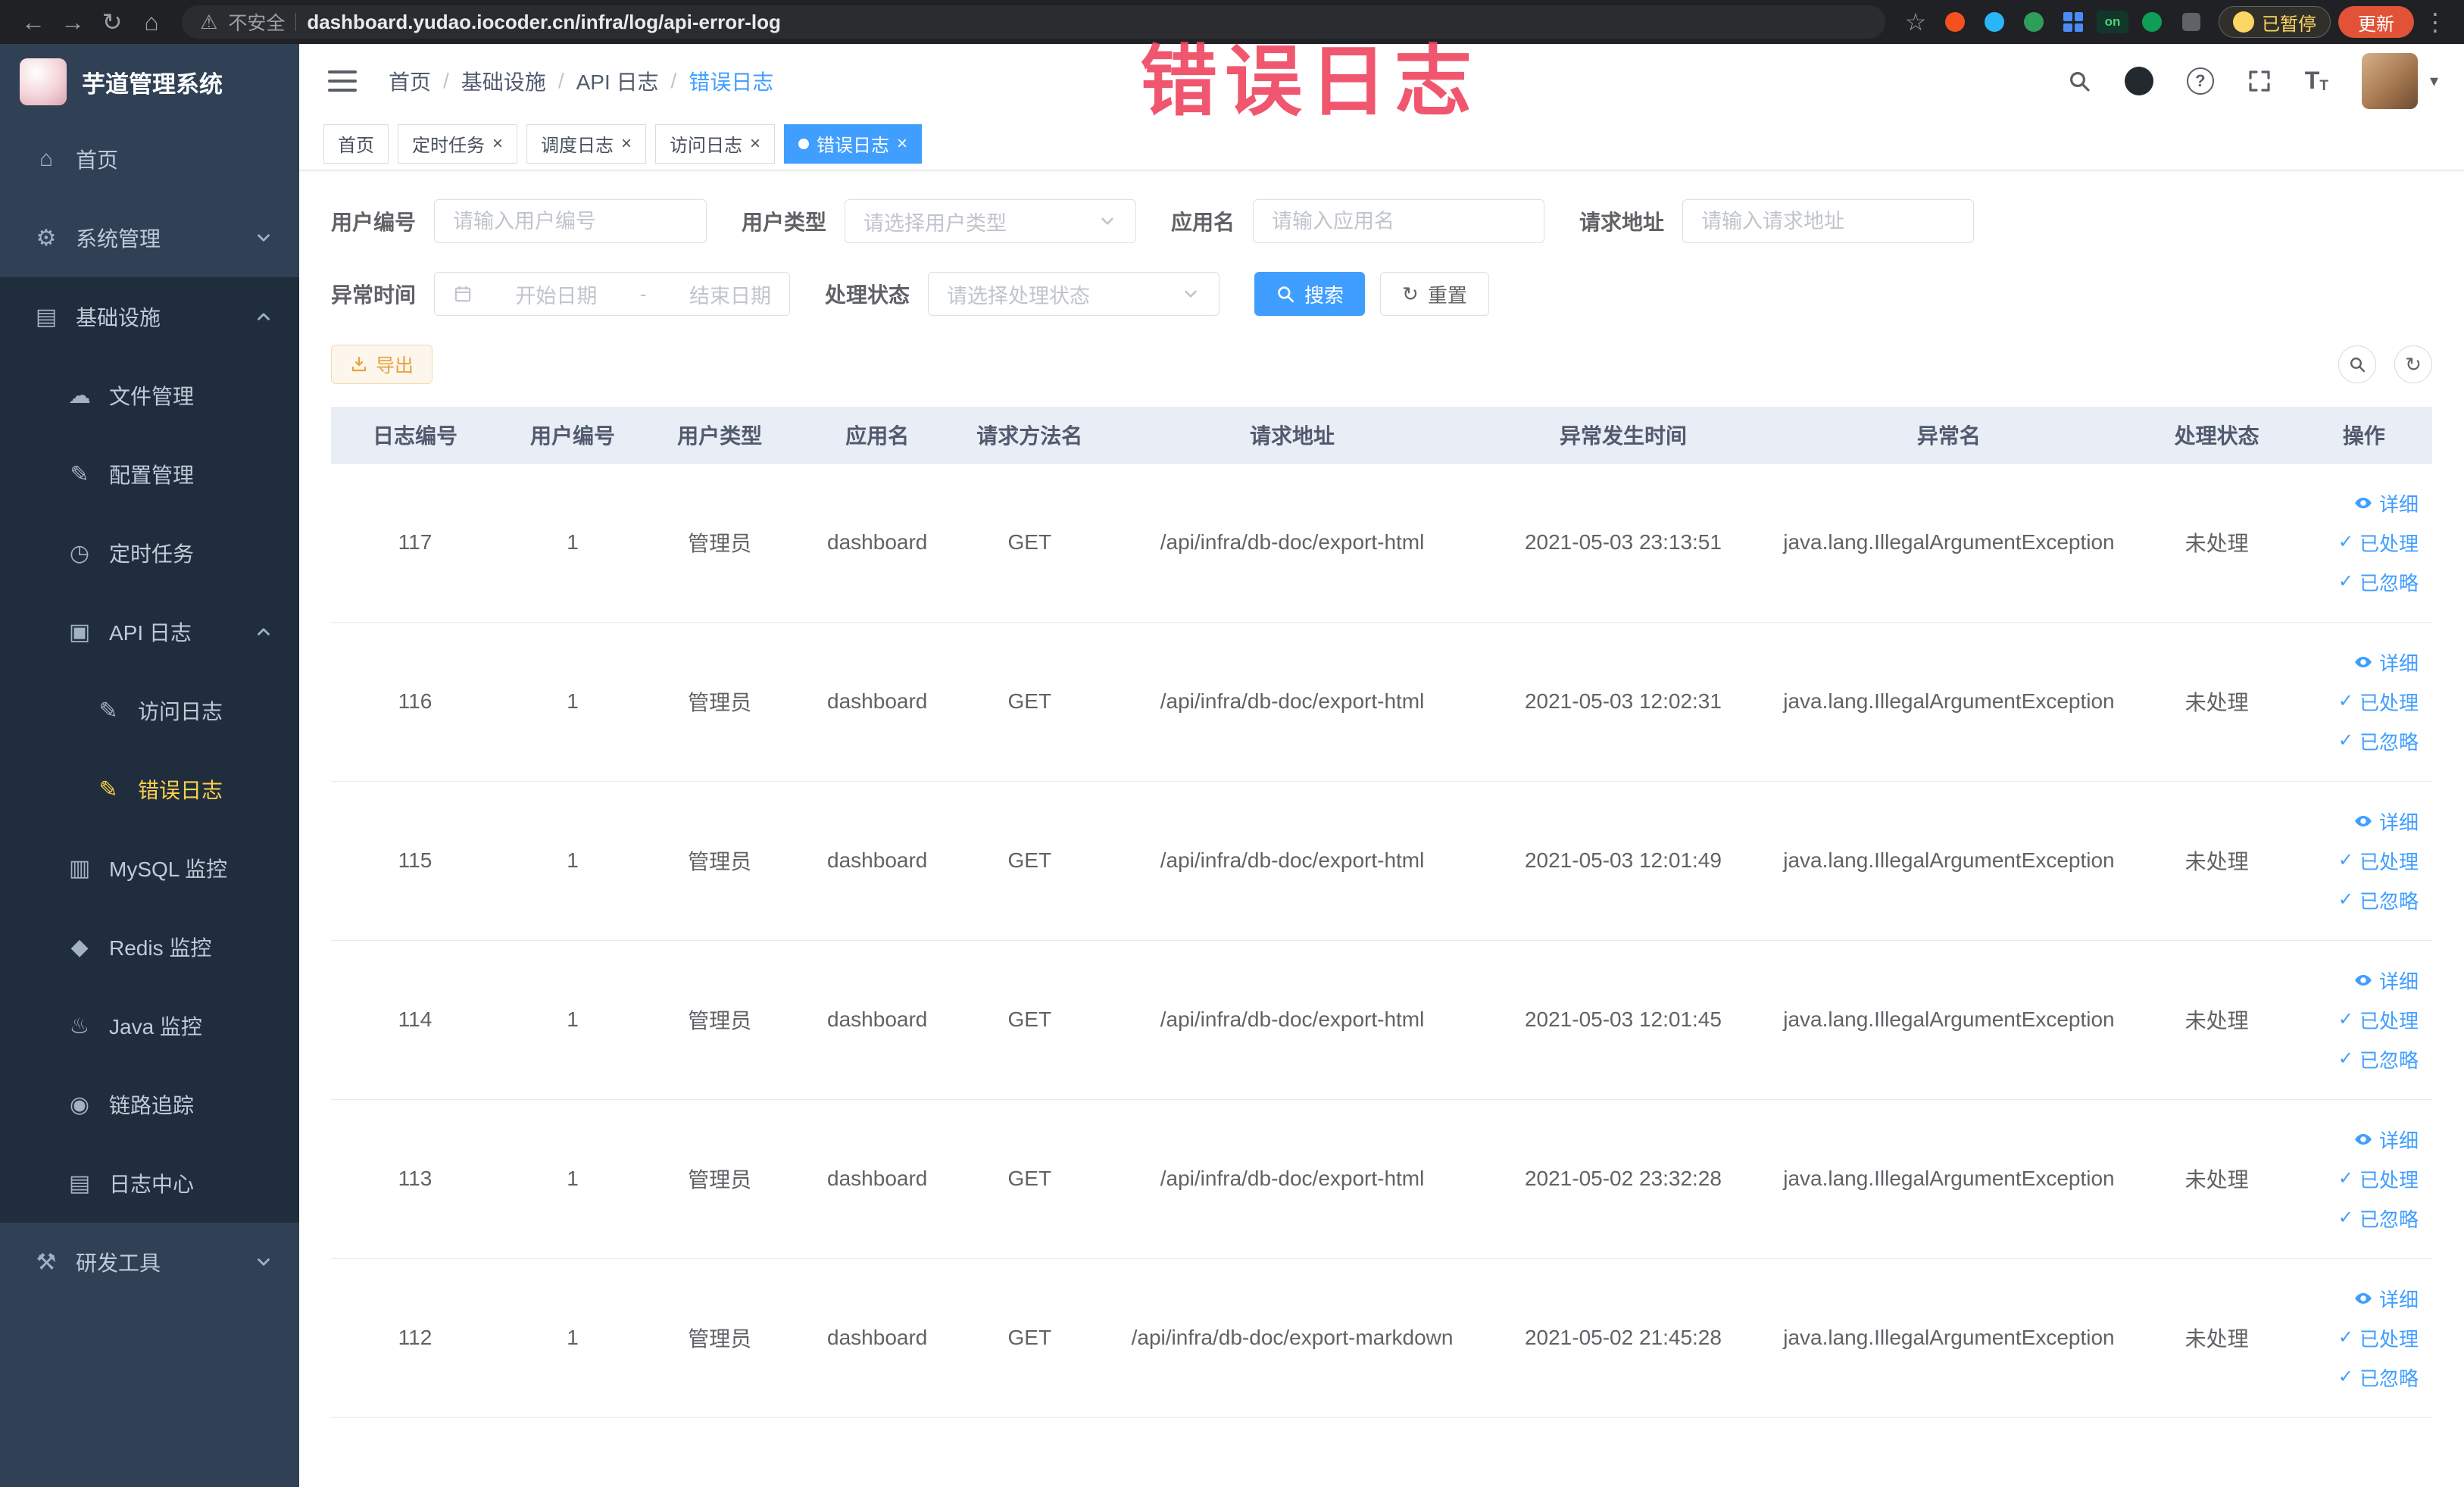 The width and height of the screenshot is (2464, 1487). Describe the element at coordinates (570, 221) in the screenshot. I see `user-id-input` at that location.